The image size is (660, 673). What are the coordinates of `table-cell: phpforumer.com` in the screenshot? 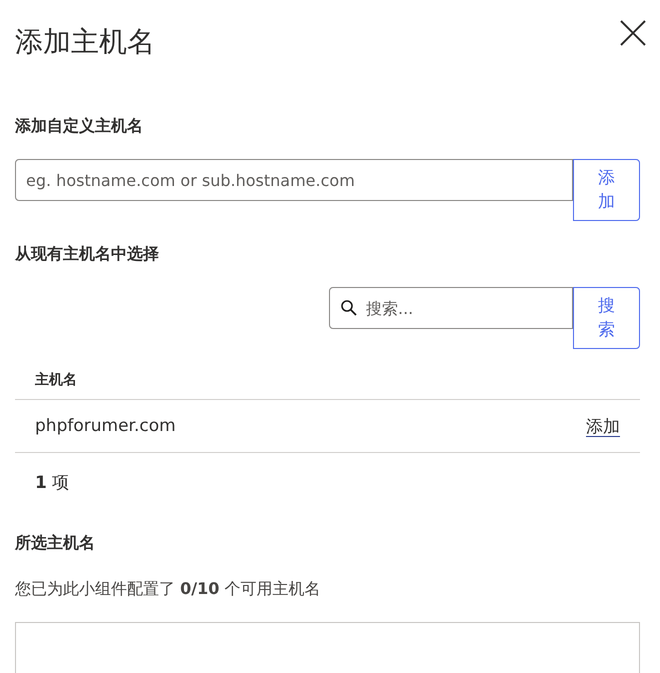 It's located at (105, 426).